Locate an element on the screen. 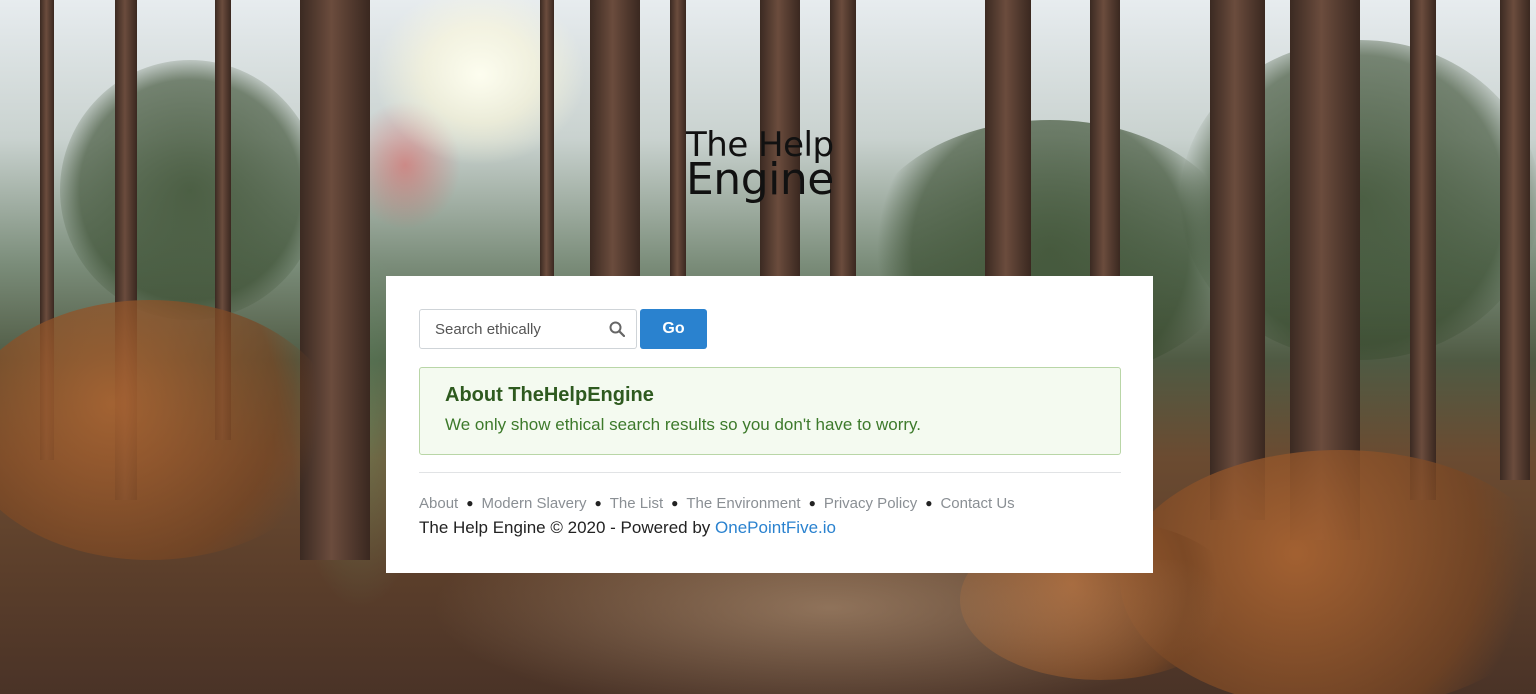 The height and width of the screenshot is (694, 1536). footer-link-the-environment: The Environment is located at coordinates (743, 503).